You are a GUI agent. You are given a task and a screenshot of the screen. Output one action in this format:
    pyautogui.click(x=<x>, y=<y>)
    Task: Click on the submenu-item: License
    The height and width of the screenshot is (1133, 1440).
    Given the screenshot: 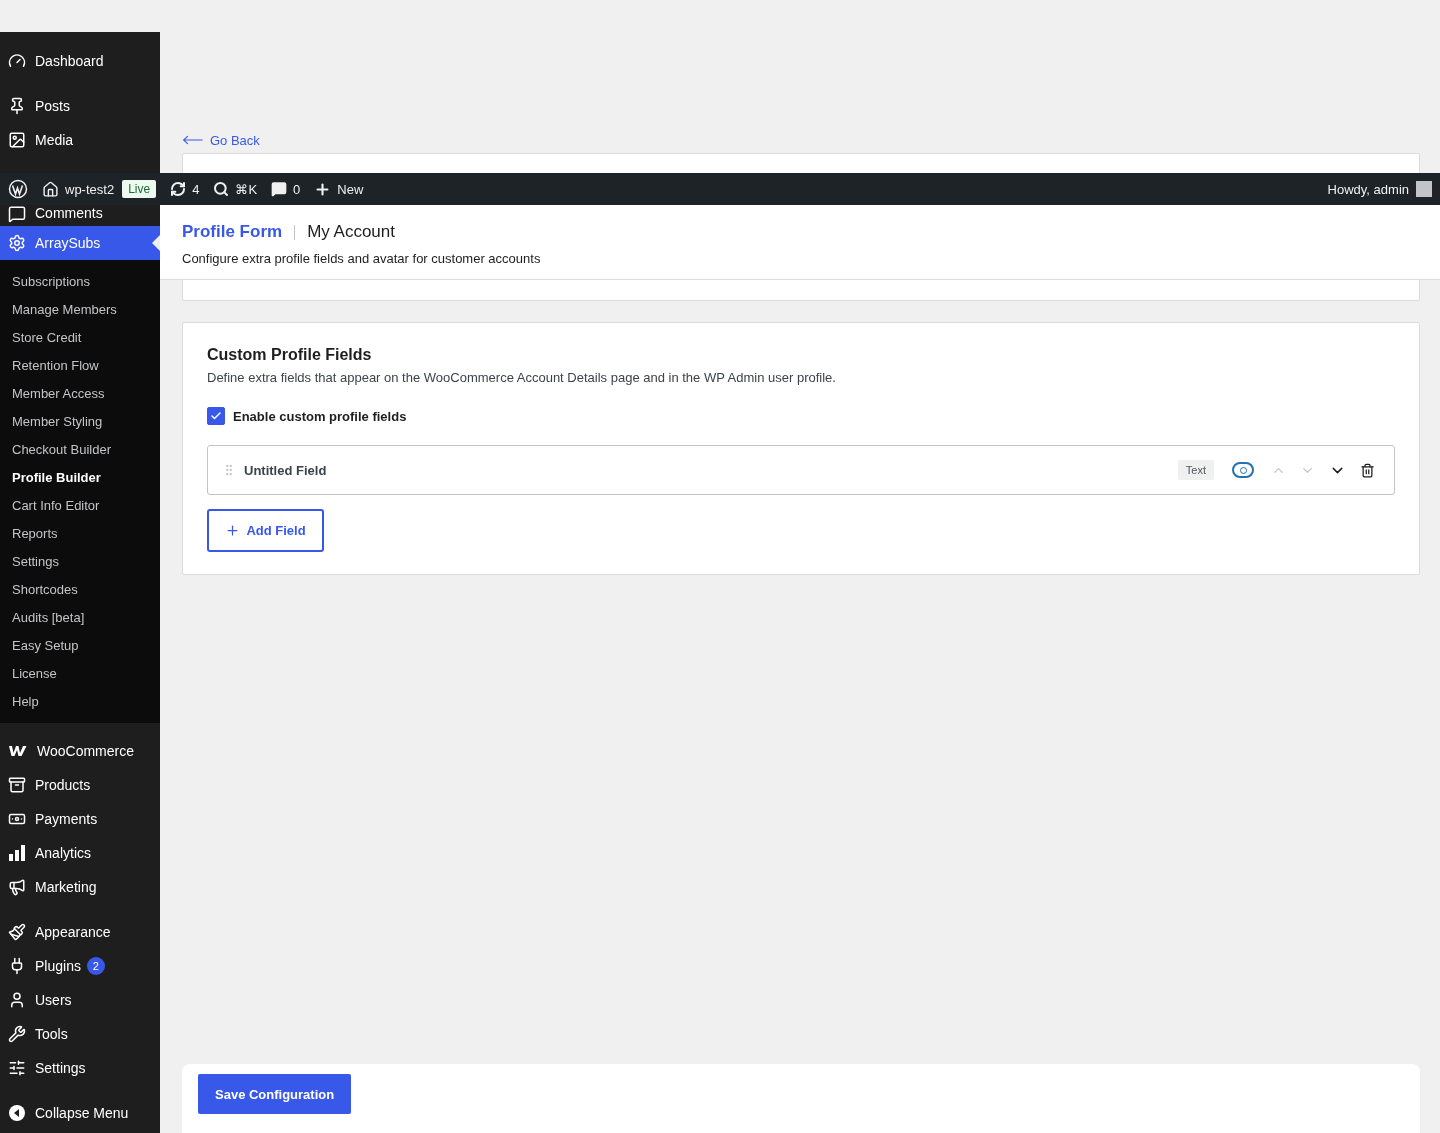 What is the action you would take?
    pyautogui.click(x=80, y=673)
    